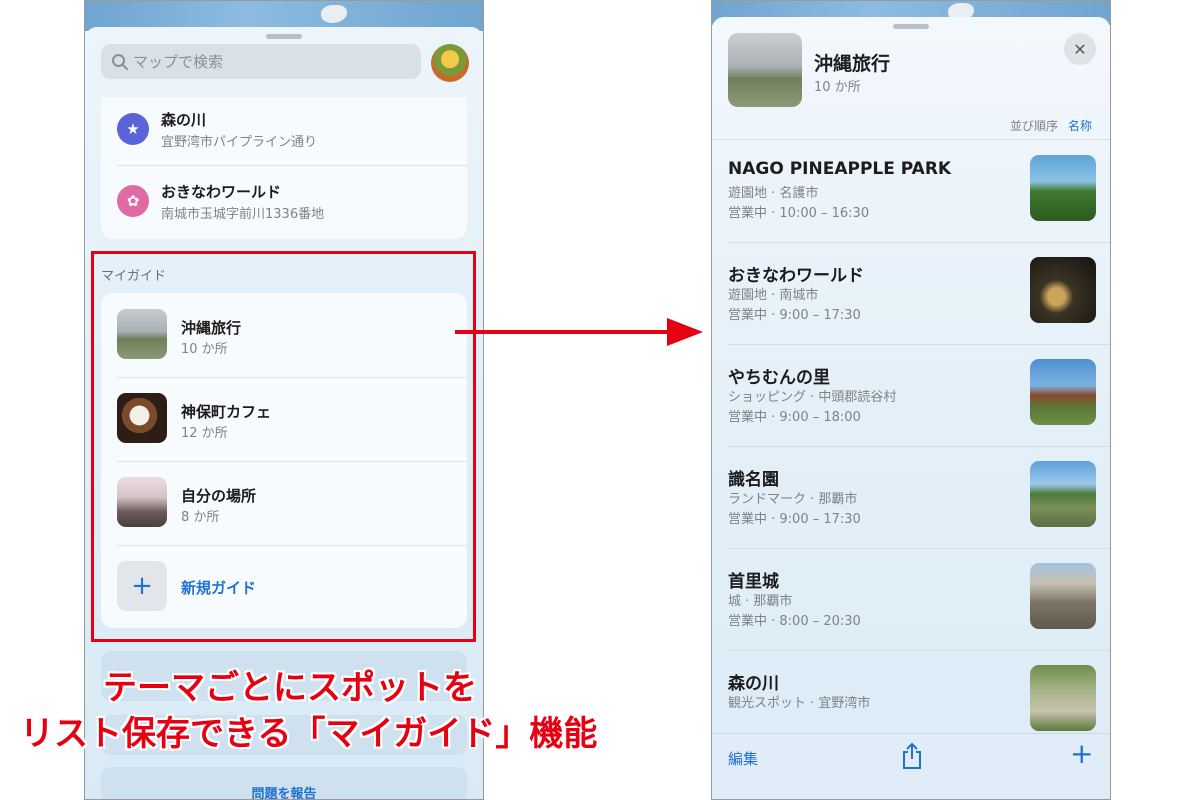 The width and height of the screenshot is (1200, 800). Describe the element at coordinates (779, 378) in the screenshot. I see `place-name: やちむんの里` at that location.